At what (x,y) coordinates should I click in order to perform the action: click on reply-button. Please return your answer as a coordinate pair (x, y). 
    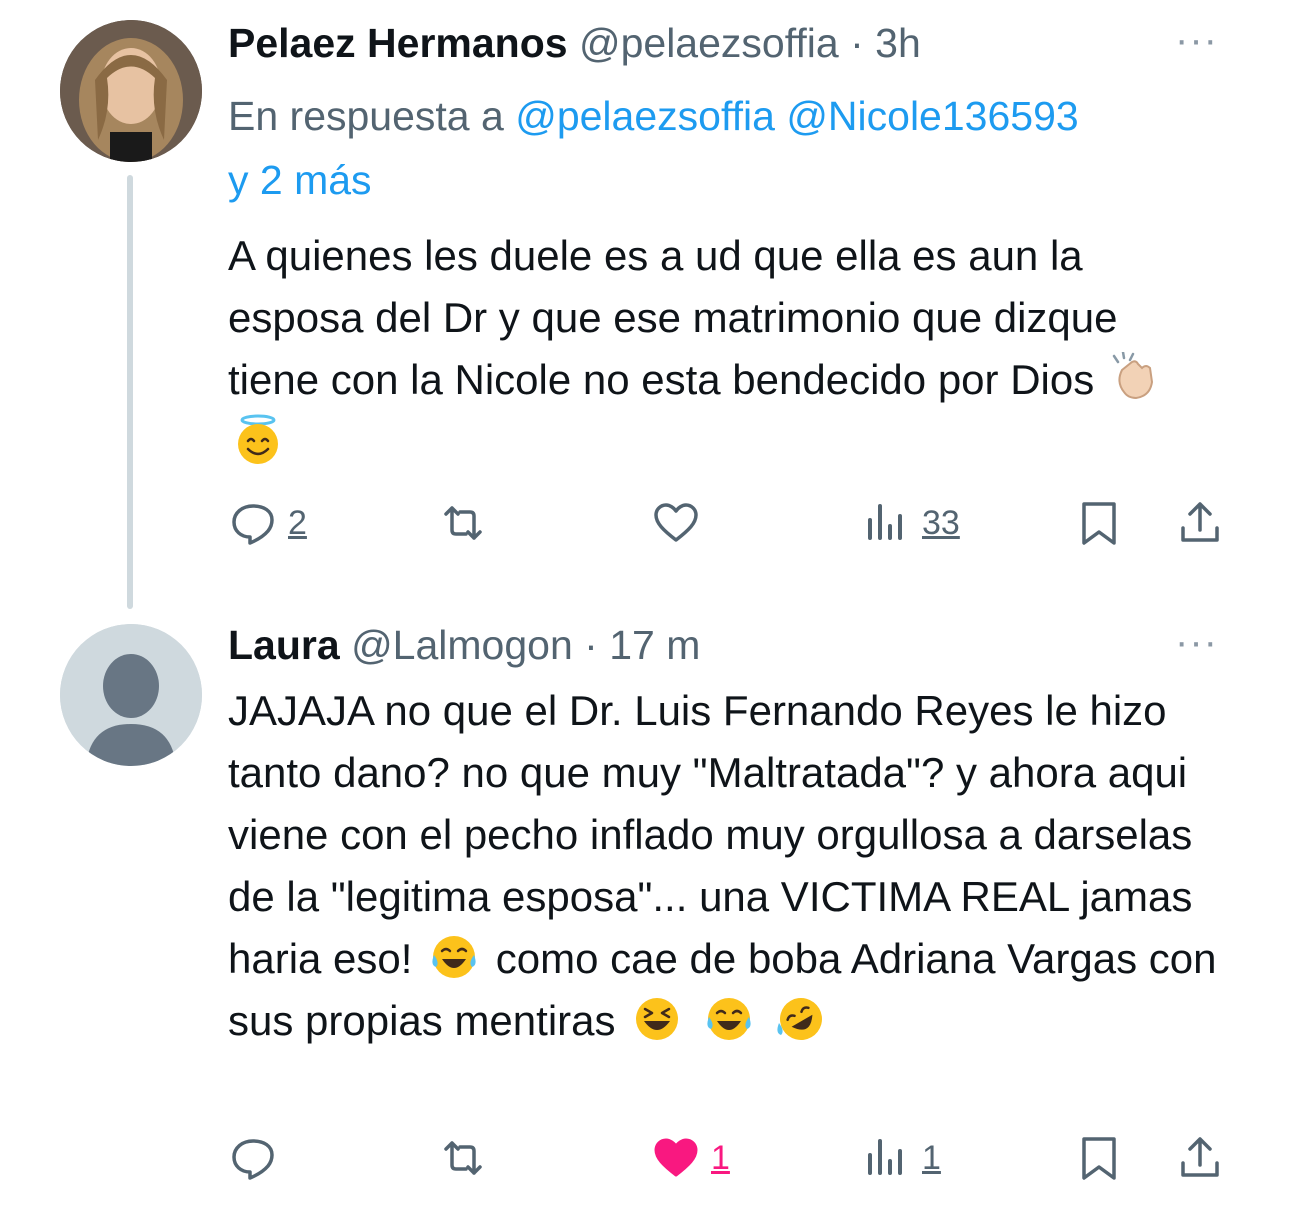
    Looking at the image, I should click on (258, 1158).